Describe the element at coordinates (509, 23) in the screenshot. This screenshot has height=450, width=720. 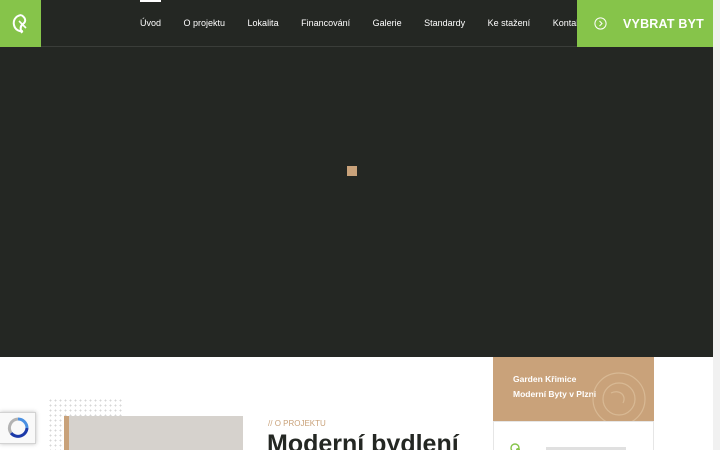
I see `nav-item-ke-stazeni: Ke stažení` at that location.